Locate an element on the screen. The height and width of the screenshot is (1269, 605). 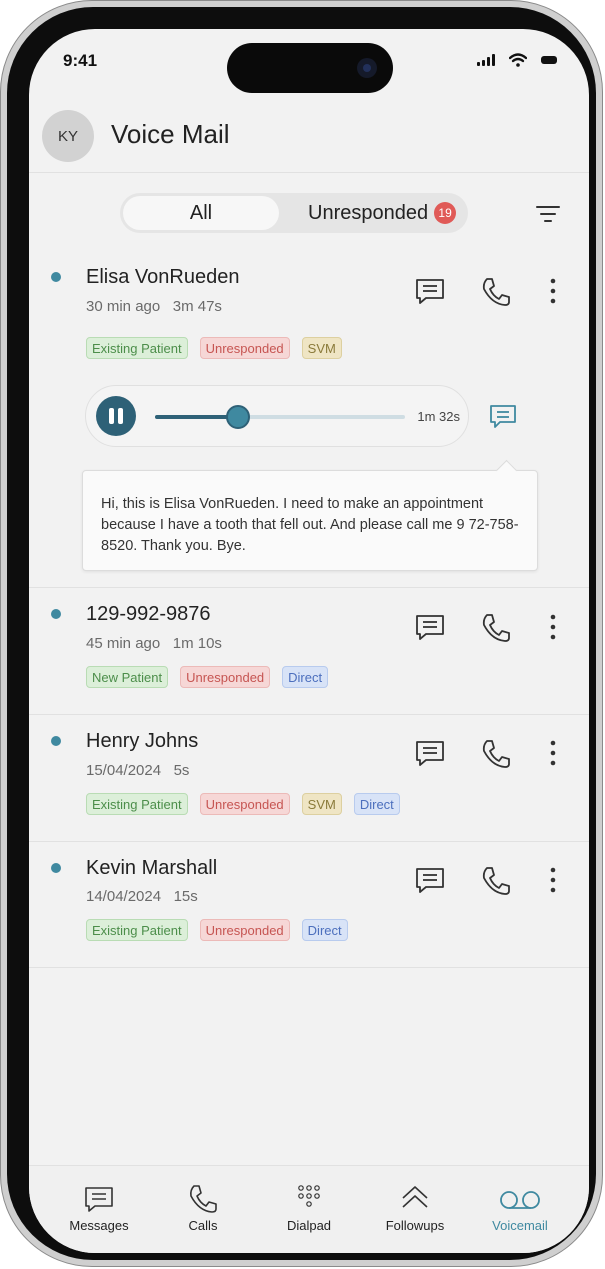
tab-followups: Followups is located at coordinates (415, 1207).